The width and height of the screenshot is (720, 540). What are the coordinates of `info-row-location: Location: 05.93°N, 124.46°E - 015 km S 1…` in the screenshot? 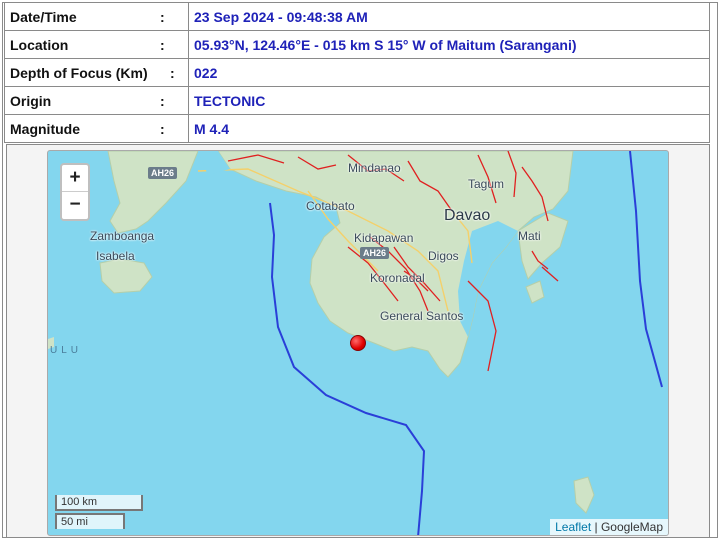 It's located at (357, 44).